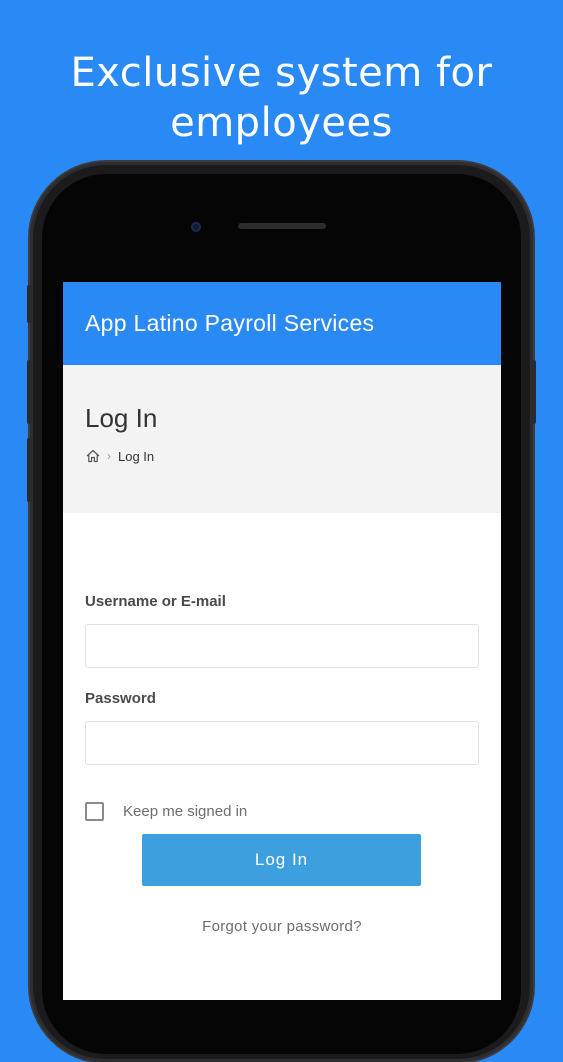  Describe the element at coordinates (29, 304) in the screenshot. I see `phone-side-button` at that location.